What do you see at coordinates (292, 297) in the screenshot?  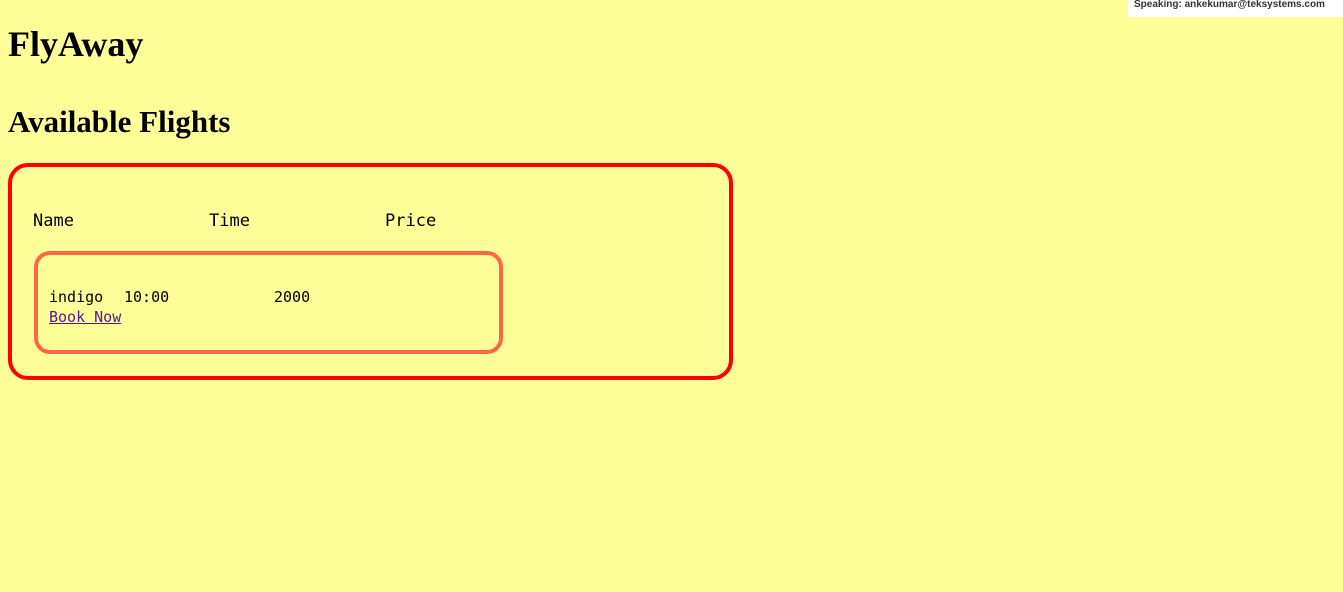 I see `flight-price: 2000` at bounding box center [292, 297].